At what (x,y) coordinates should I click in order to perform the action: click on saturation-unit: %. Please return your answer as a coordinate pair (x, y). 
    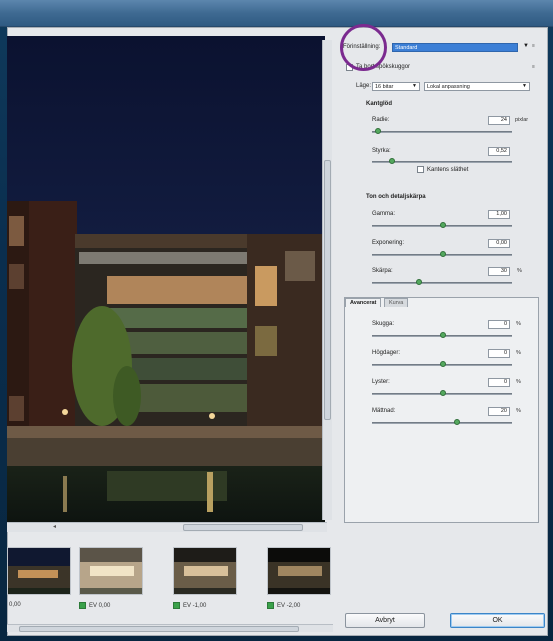
    Looking at the image, I should click on (518, 411).